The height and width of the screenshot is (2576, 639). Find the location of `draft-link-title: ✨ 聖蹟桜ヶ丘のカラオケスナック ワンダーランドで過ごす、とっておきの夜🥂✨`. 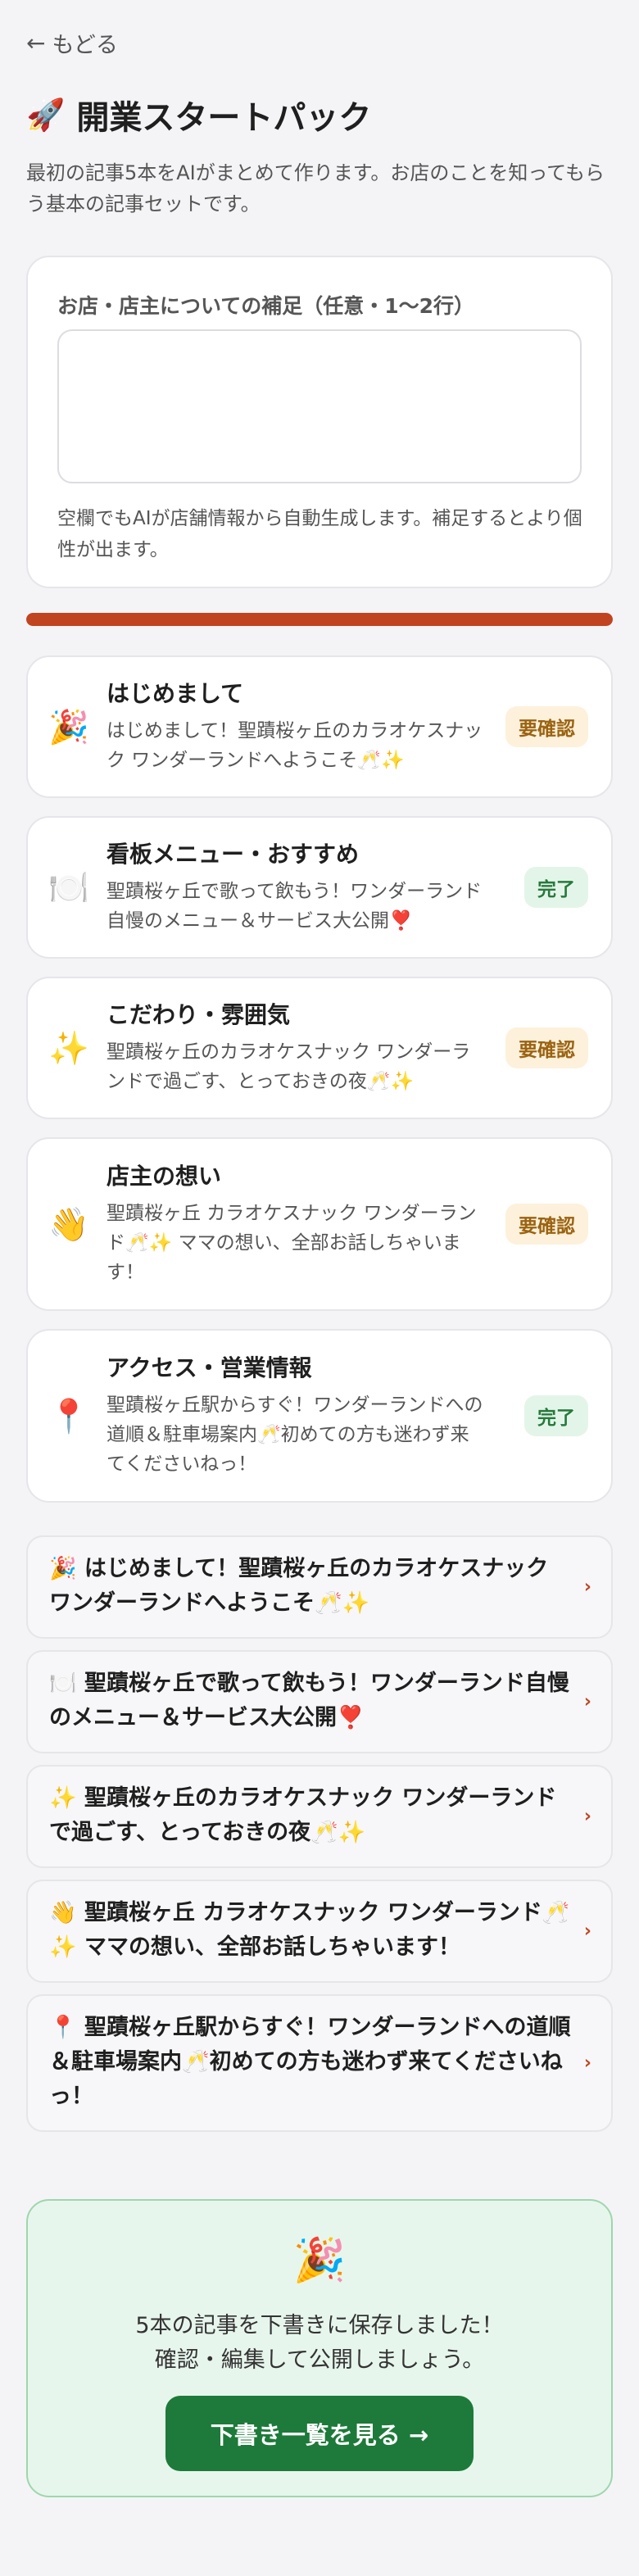

draft-link-title: ✨ 聖蹟桜ヶ丘のカラオケスナック ワンダーランドで過ごす、とっておきの夜🥂✨ is located at coordinates (303, 1815).